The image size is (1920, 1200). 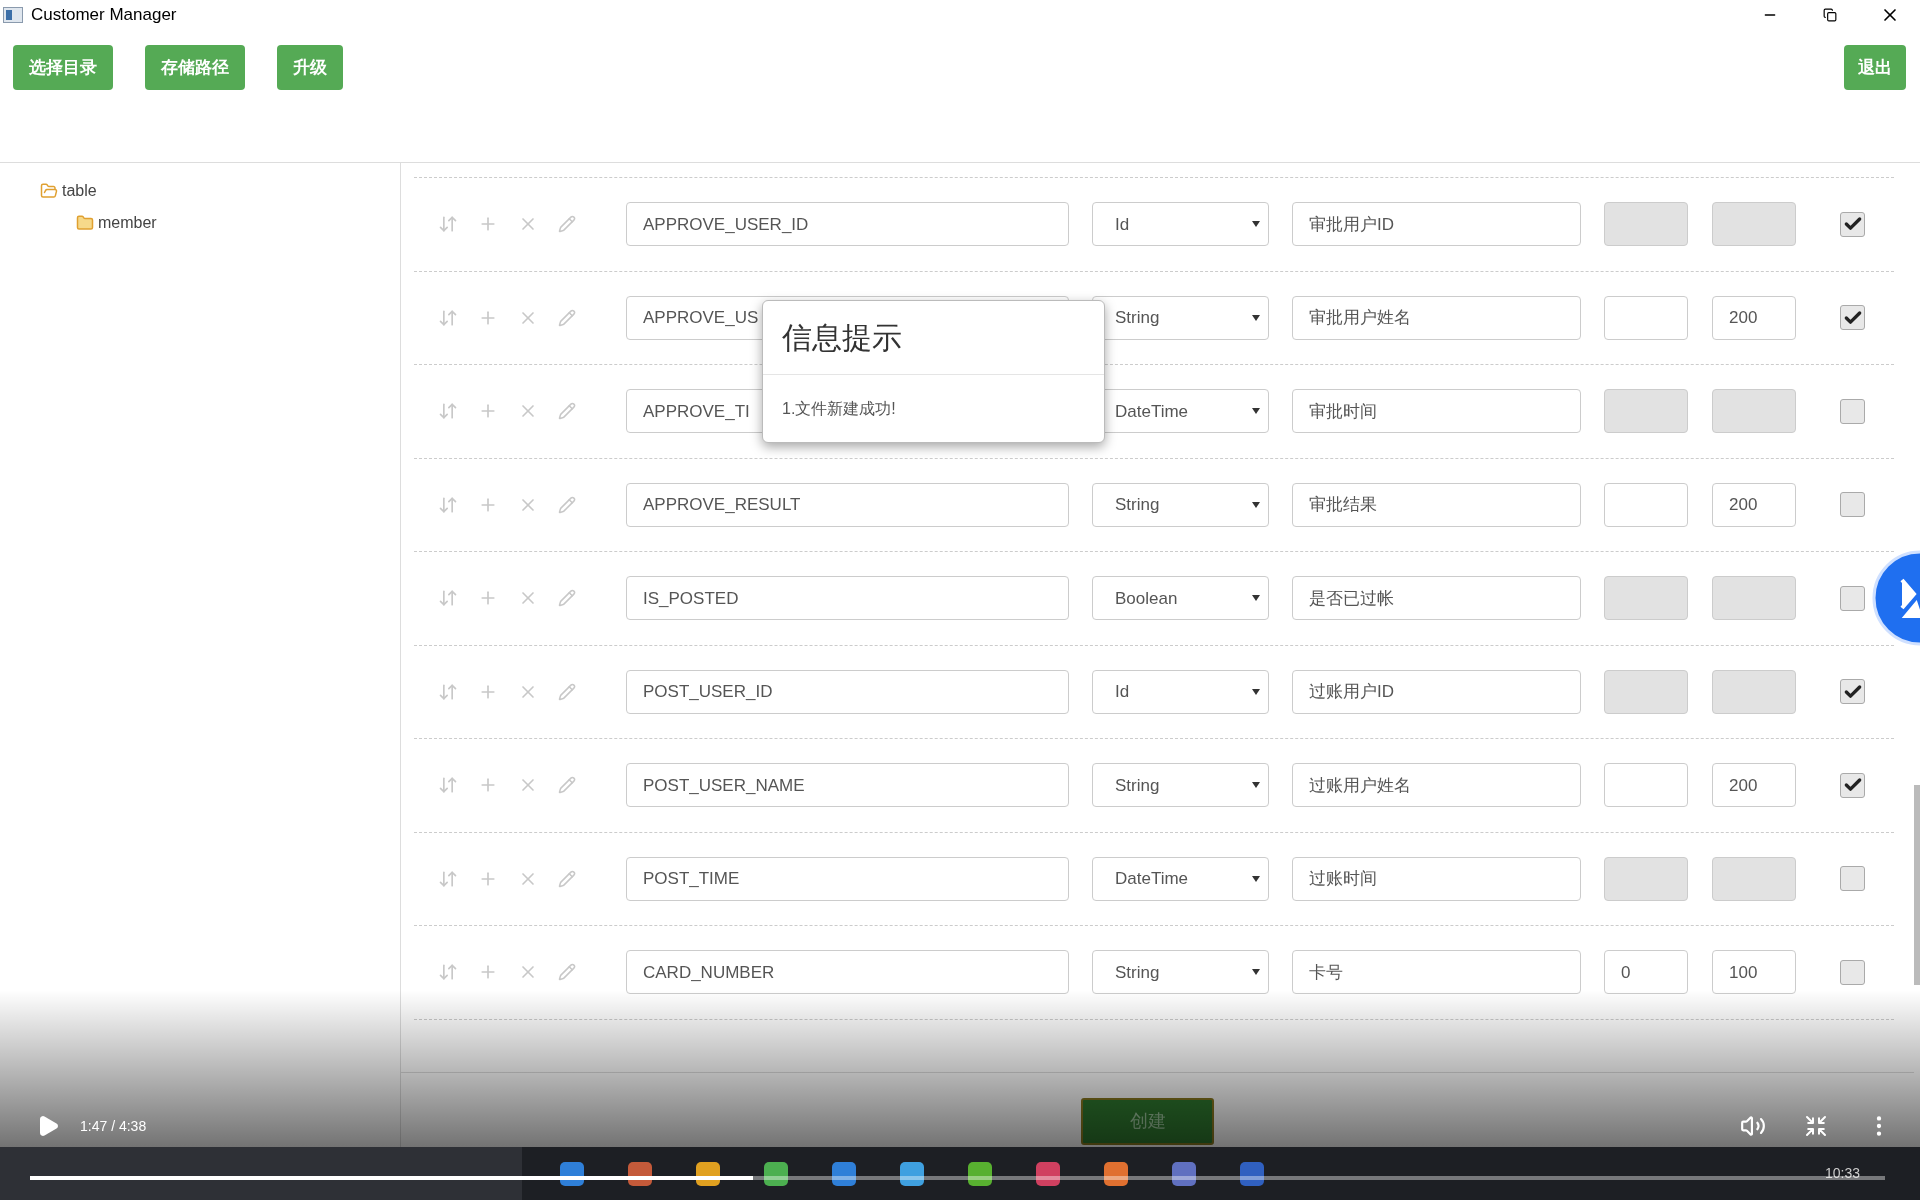 What do you see at coordinates (79, 191) in the screenshot?
I see `tree-item: table` at bounding box center [79, 191].